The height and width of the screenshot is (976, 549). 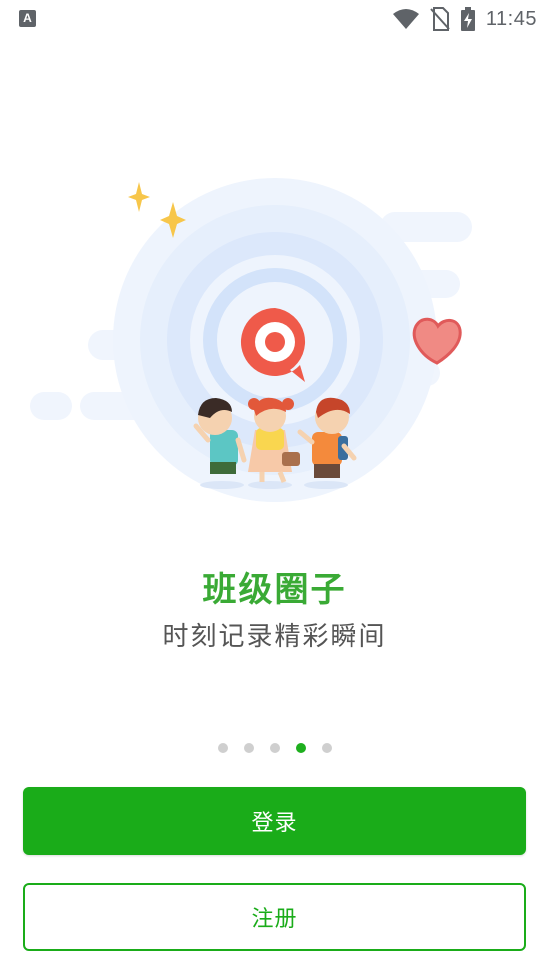 What do you see at coordinates (274, 19) in the screenshot?
I see `status-bar: A 11:45` at bounding box center [274, 19].